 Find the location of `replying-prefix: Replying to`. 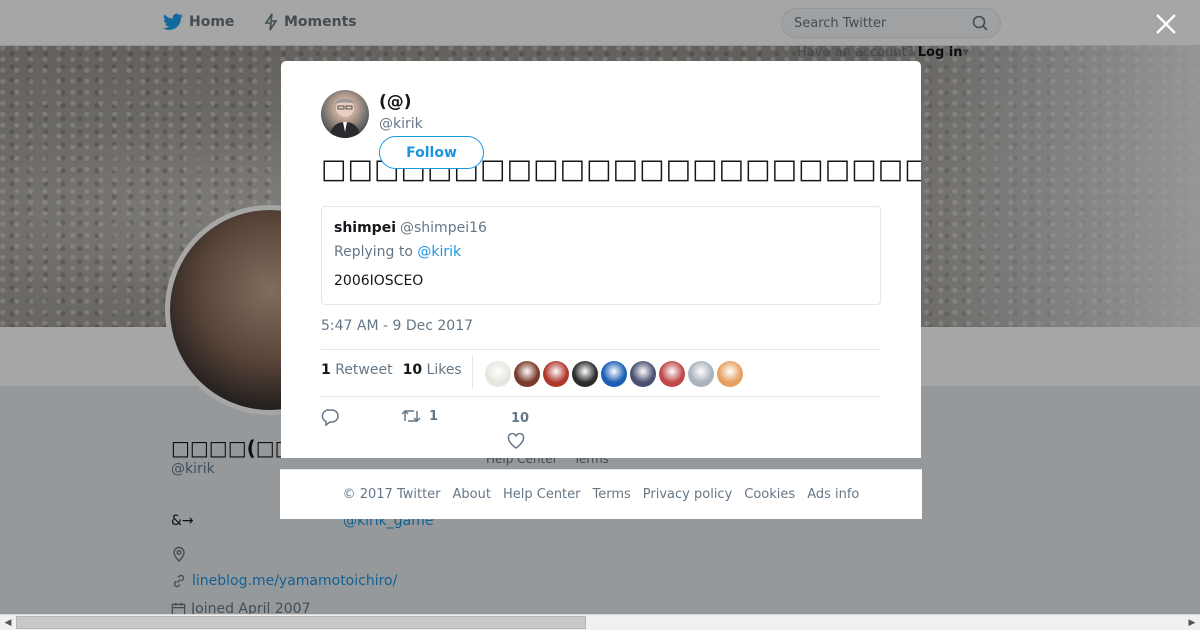

replying-prefix: Replying to is located at coordinates (373, 252).